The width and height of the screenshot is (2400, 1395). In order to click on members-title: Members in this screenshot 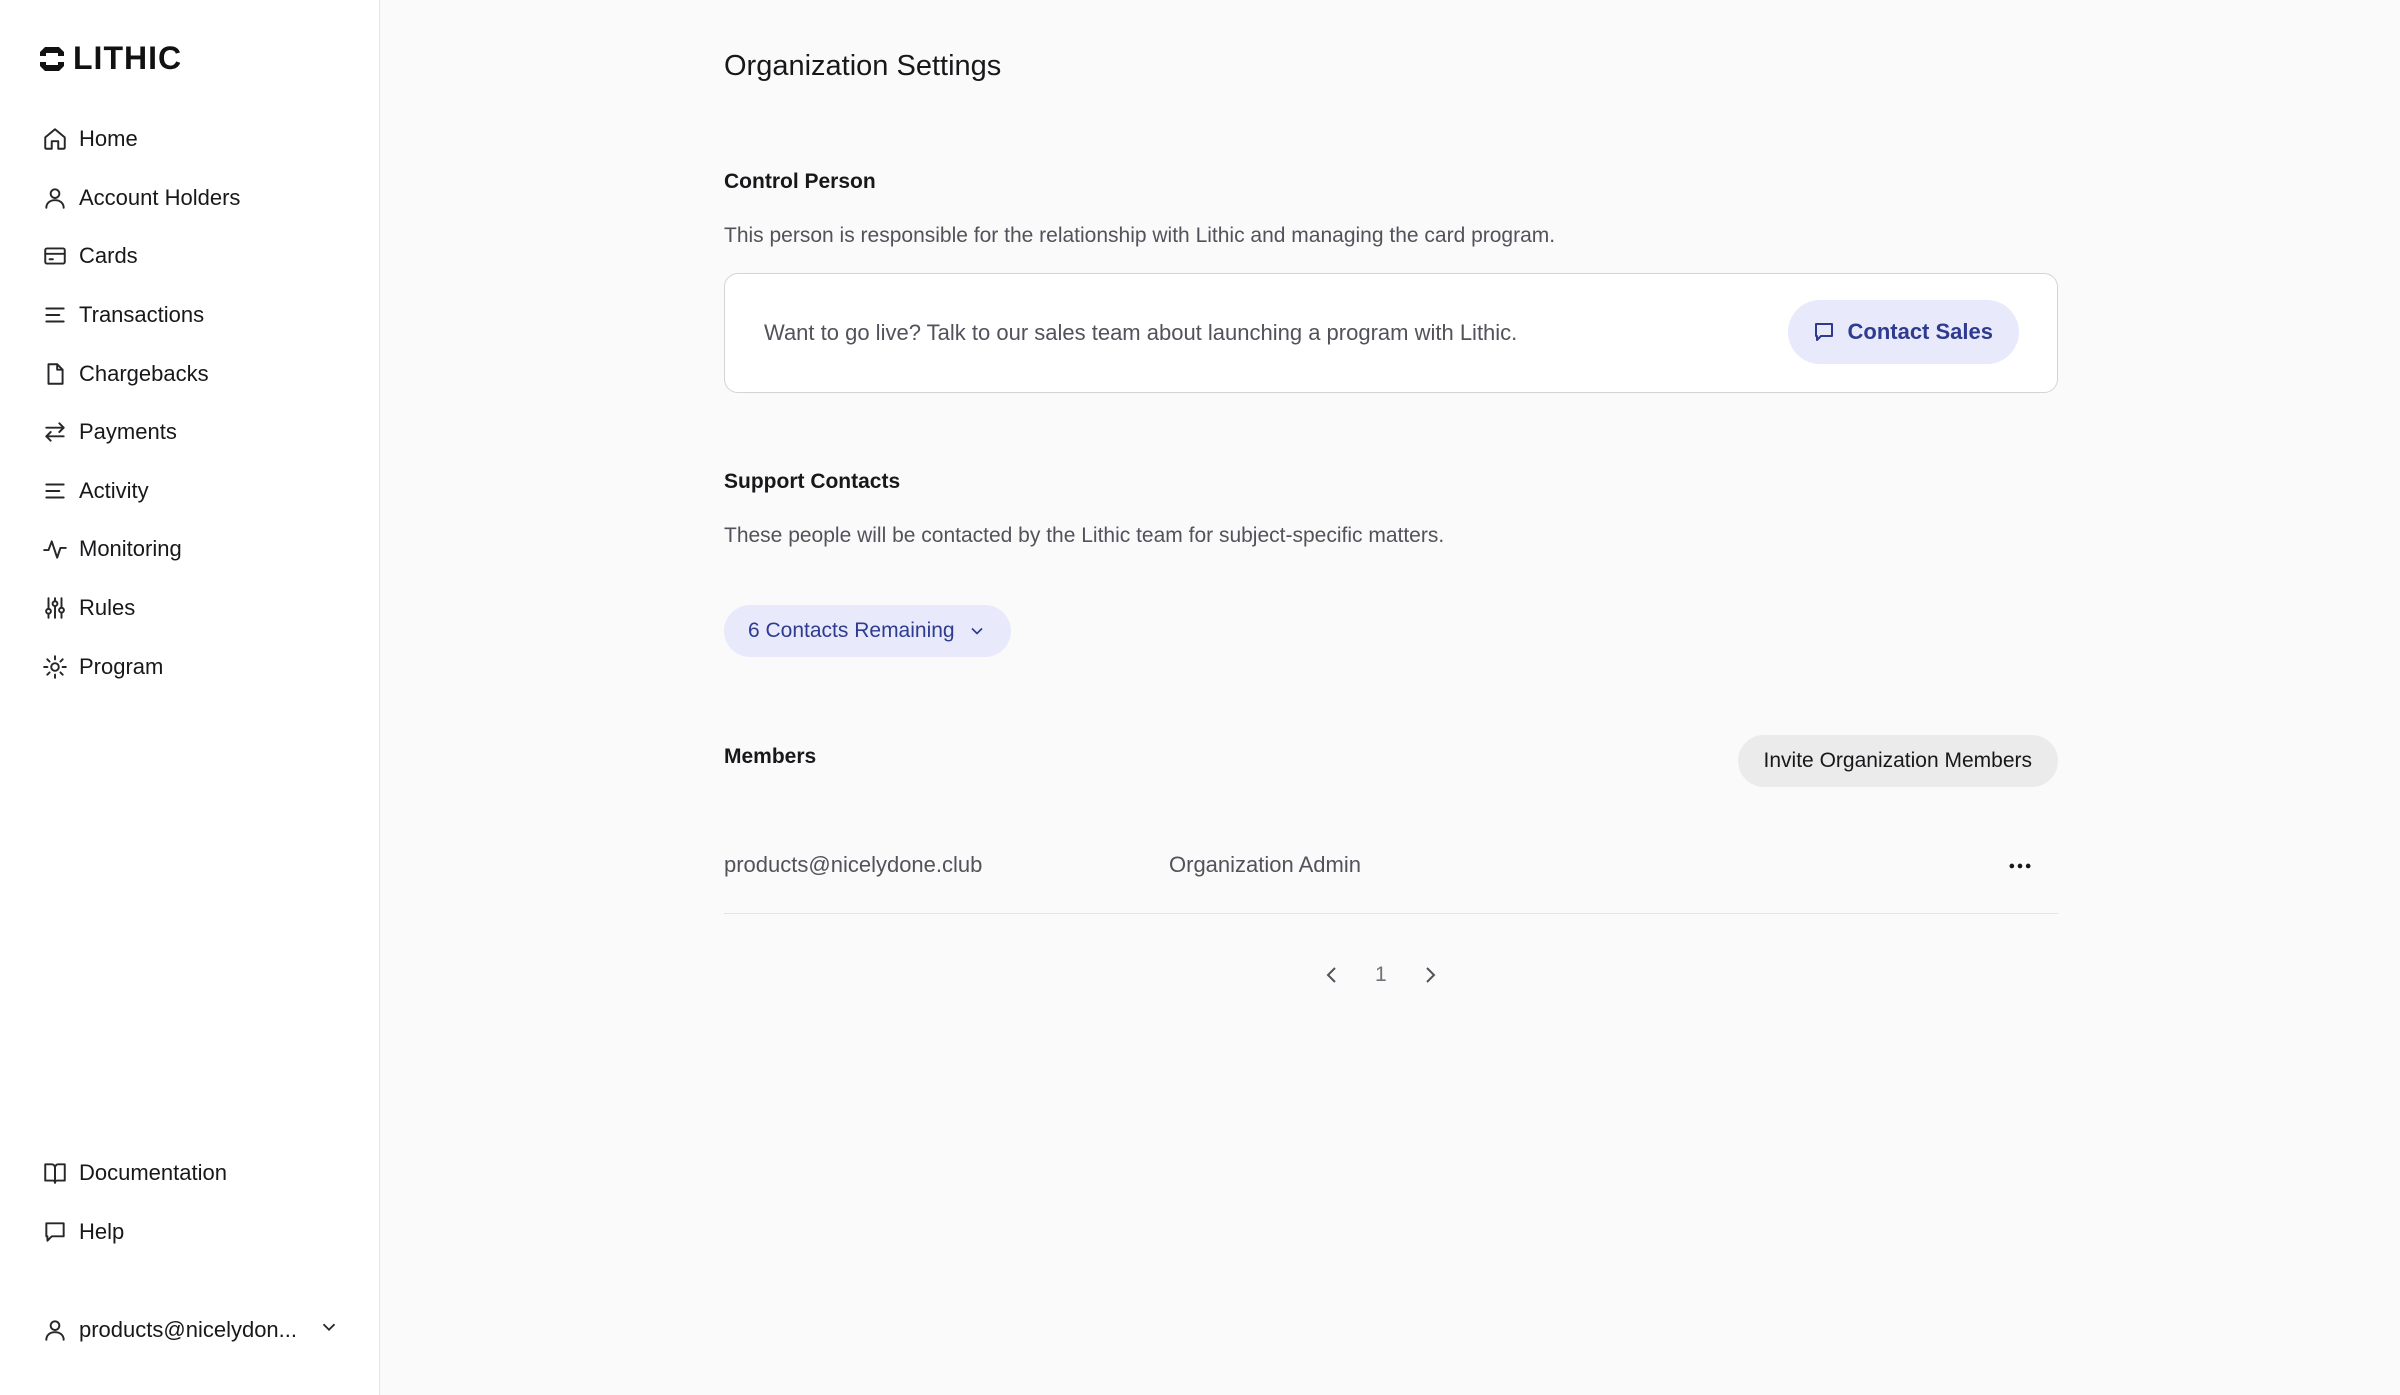, I will do `click(770, 756)`.